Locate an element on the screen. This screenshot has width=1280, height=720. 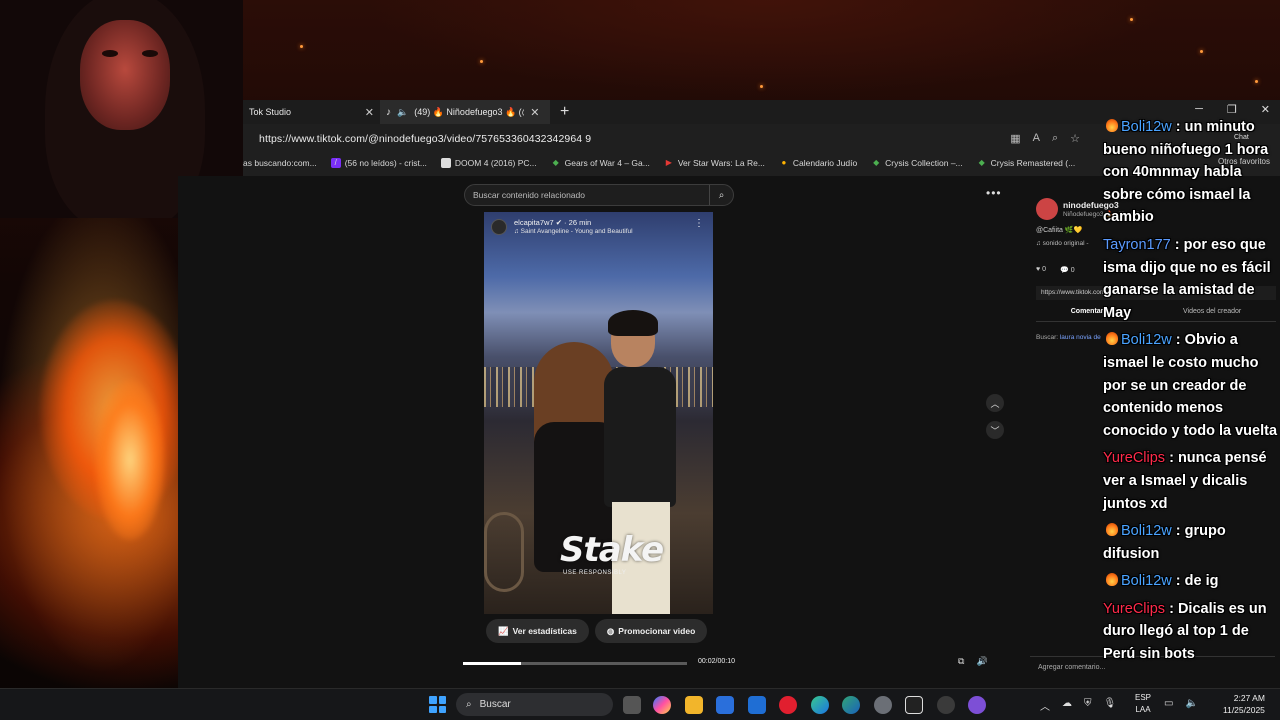
tab-studio: Tok Studio ✕ is located at coordinates (311, 112).